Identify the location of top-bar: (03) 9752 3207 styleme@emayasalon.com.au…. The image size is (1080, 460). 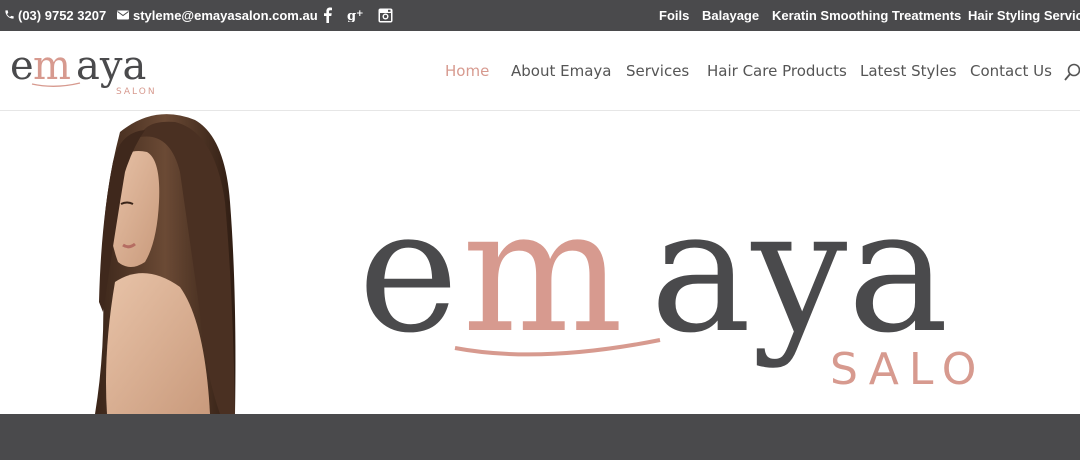
(540, 15).